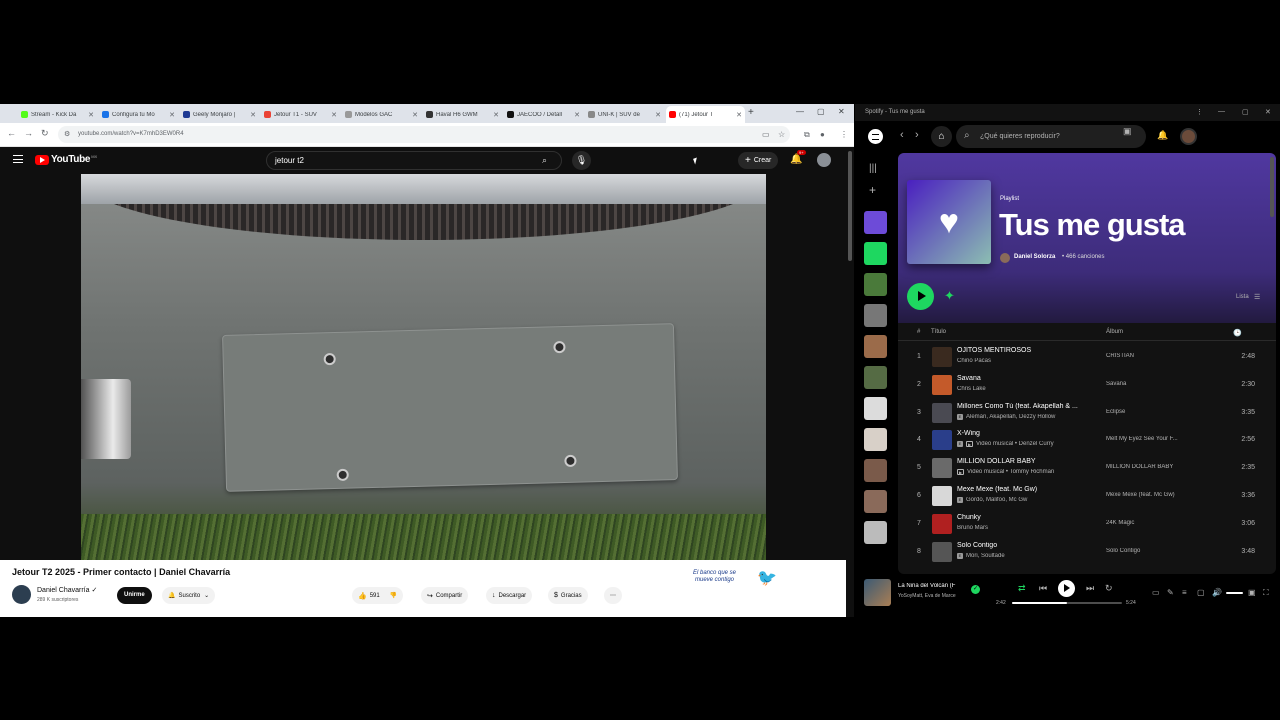  I want to click on track-artist: Gordo, Malifoo, Mc Gw, so click(996, 500).